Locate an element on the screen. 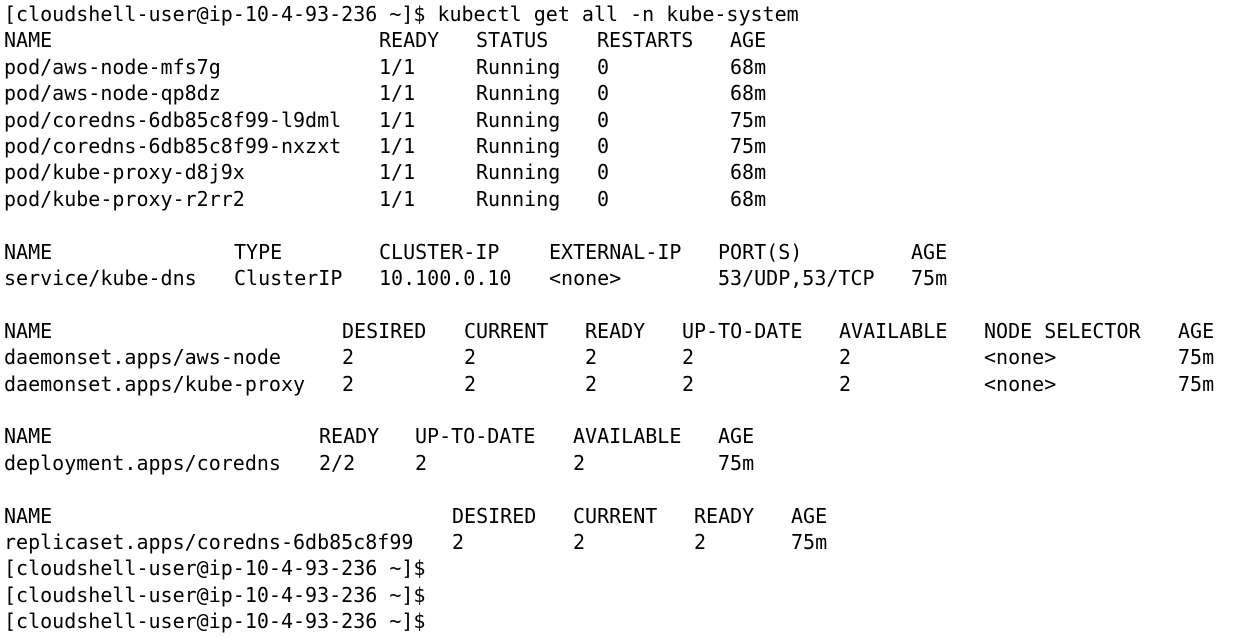  column-header: PORT(S) is located at coordinates (760, 251).